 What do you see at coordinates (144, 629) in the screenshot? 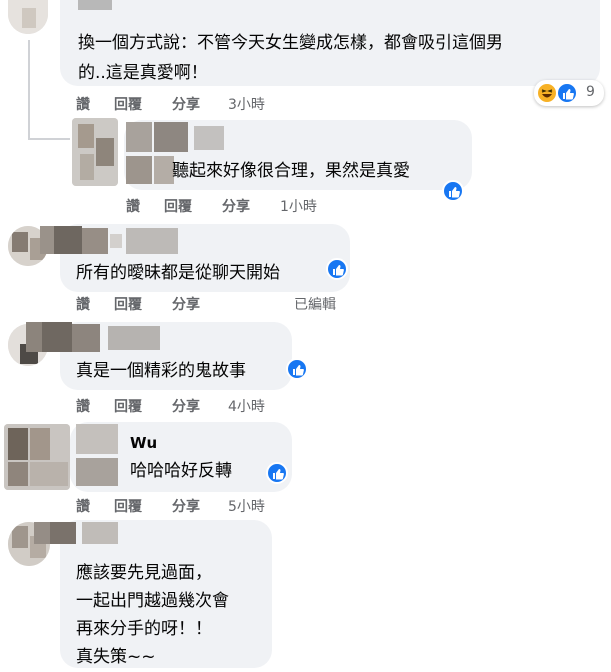
I see `comment-text-line: 再來分手的呀！！` at bounding box center [144, 629].